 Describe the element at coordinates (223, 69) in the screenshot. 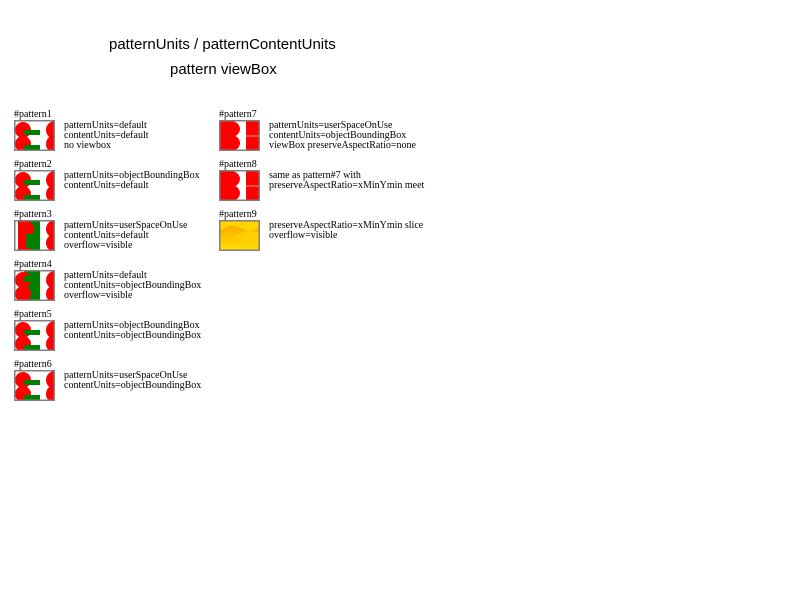

I see `title-pattern-viewbox: pattern viewBox` at that location.